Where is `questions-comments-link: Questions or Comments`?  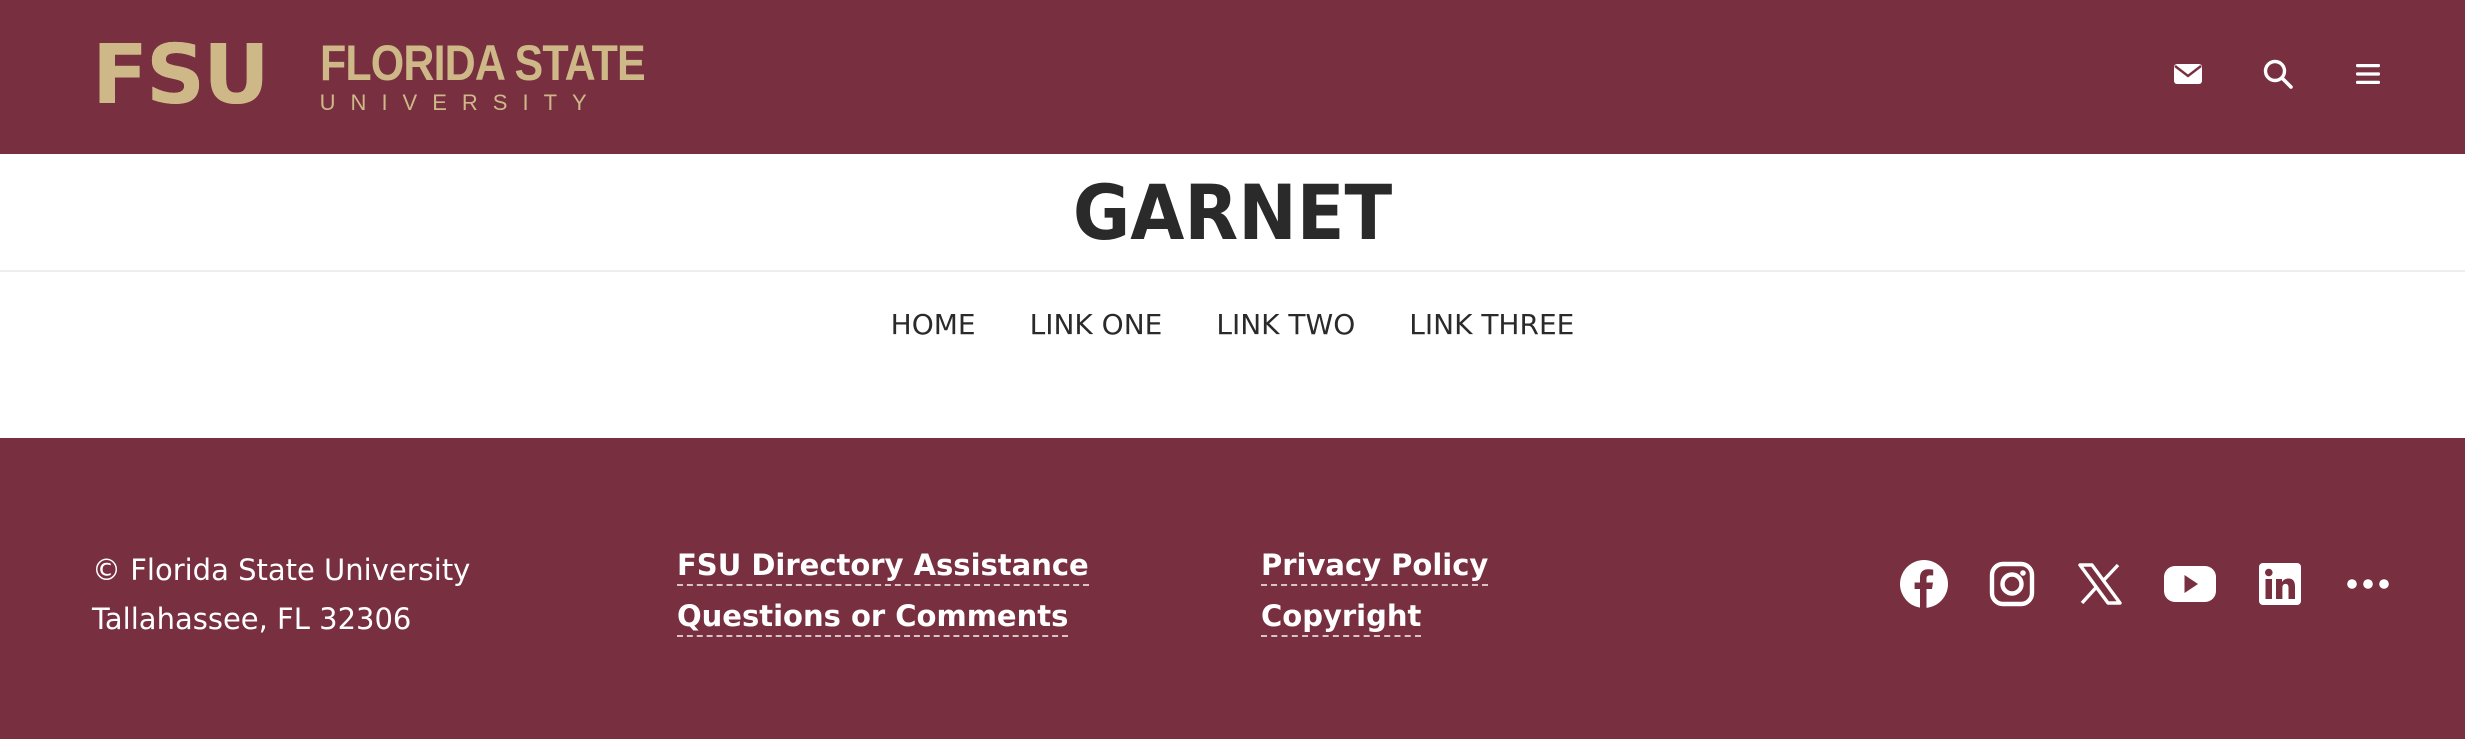
questions-comments-link: Questions or Comments is located at coordinates (873, 617).